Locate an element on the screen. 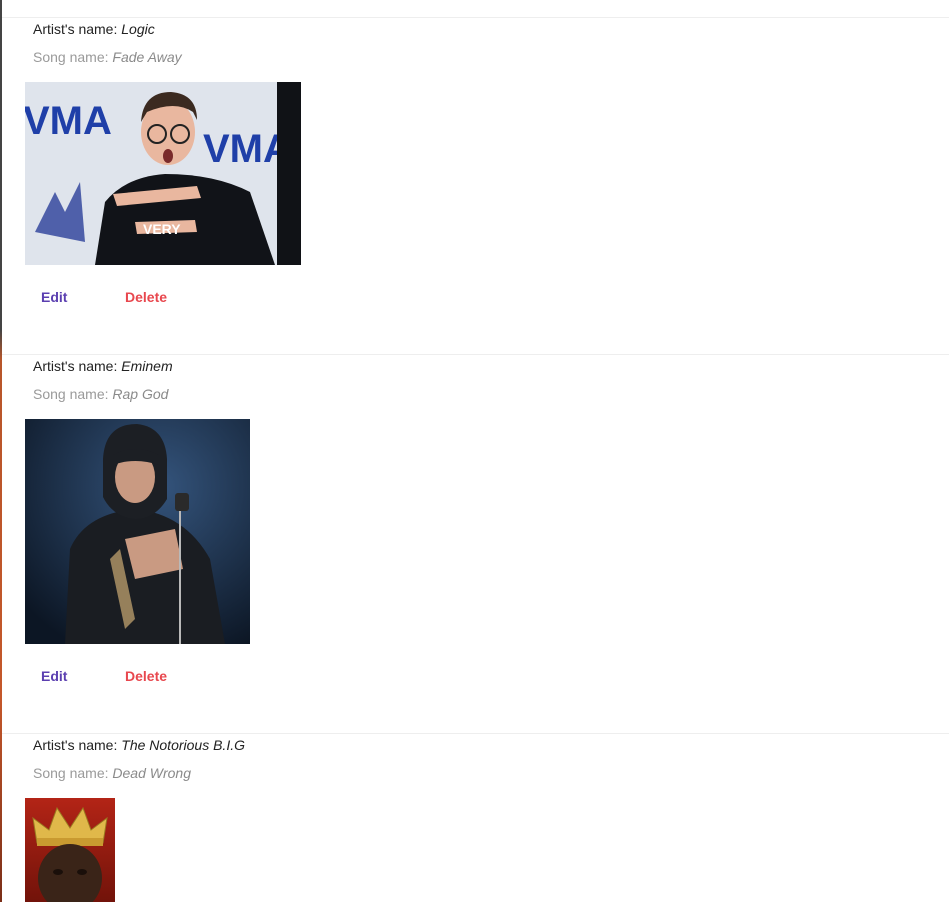 Image resolution: width=949 pixels, height=902 pixels. song-line: Song name: Dead Wrong is located at coordinates (112, 773).